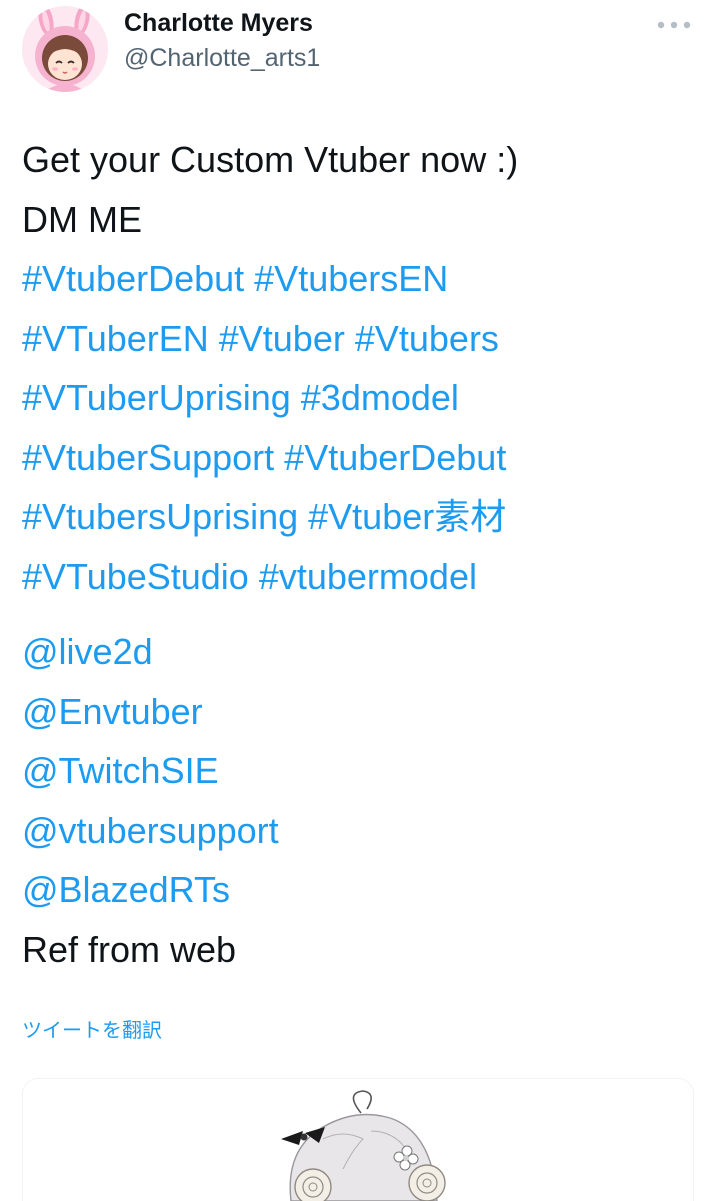 The image size is (715, 1201). I want to click on hashtag-line: #VTubeStudio #vtubermodel, so click(362, 577).